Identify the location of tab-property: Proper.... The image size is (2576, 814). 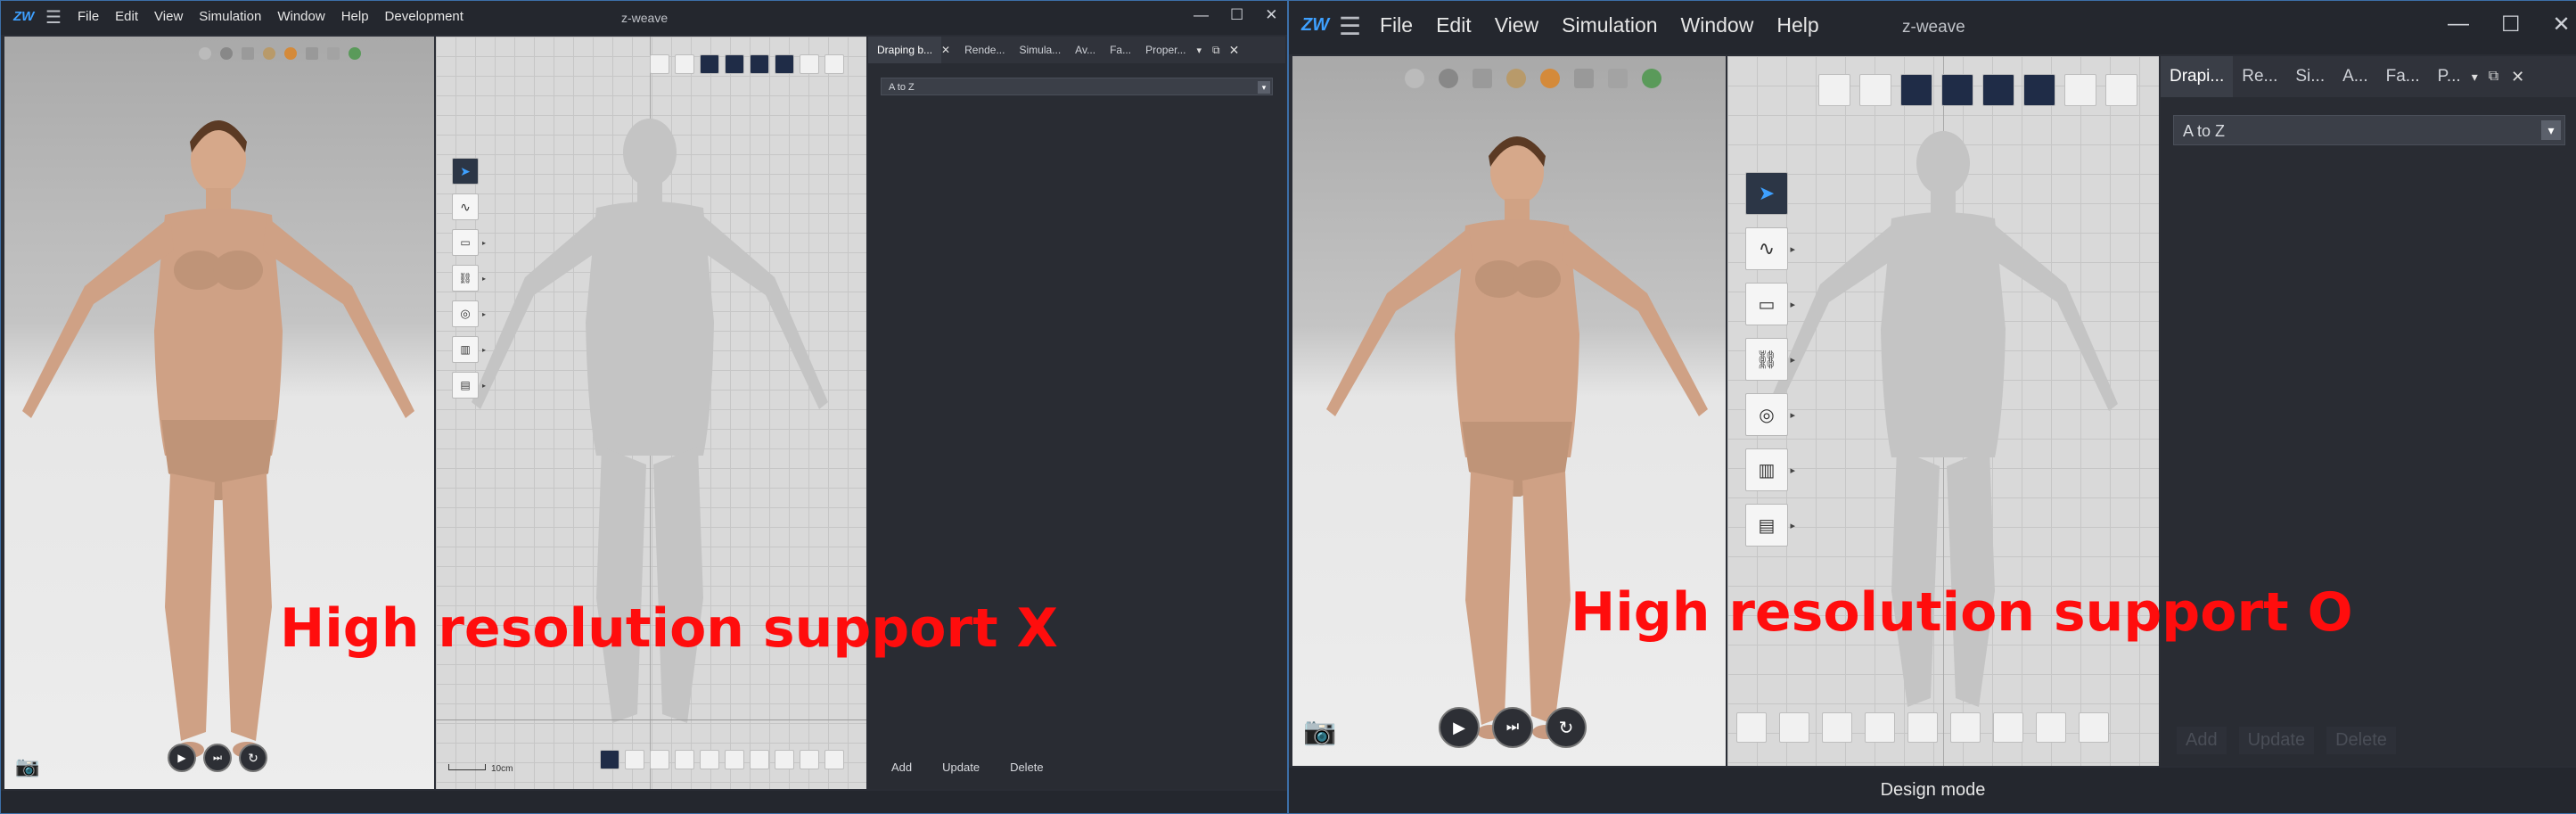
(1165, 50).